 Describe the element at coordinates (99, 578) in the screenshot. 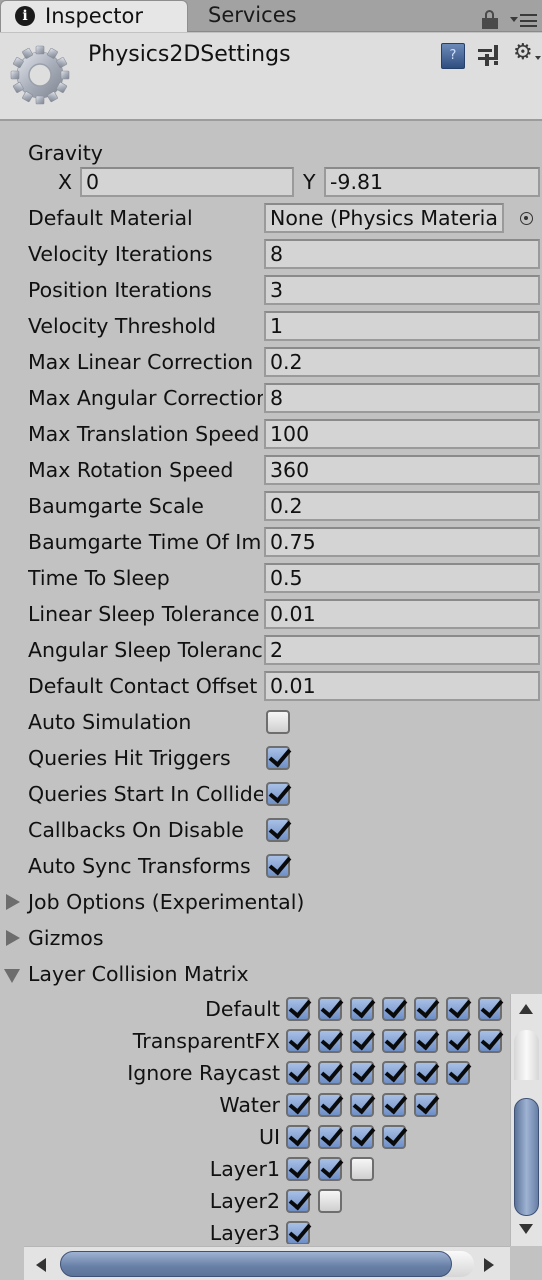

I see `field-label: Time To Sleep` at that location.